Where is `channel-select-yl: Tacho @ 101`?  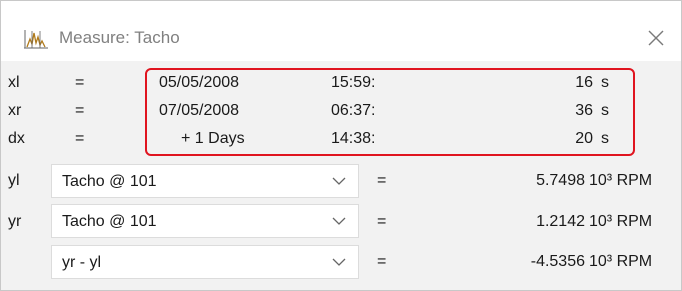
channel-select-yl: Tacho @ 101 is located at coordinates (205, 181).